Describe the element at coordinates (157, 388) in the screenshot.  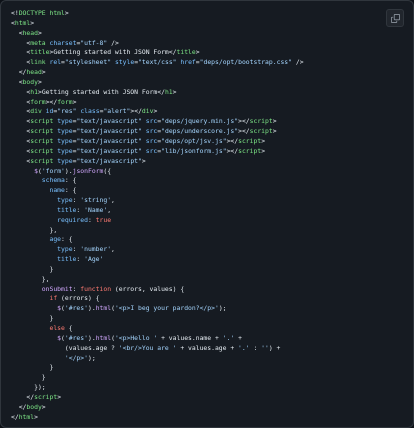
I see `code-line: });` at that location.